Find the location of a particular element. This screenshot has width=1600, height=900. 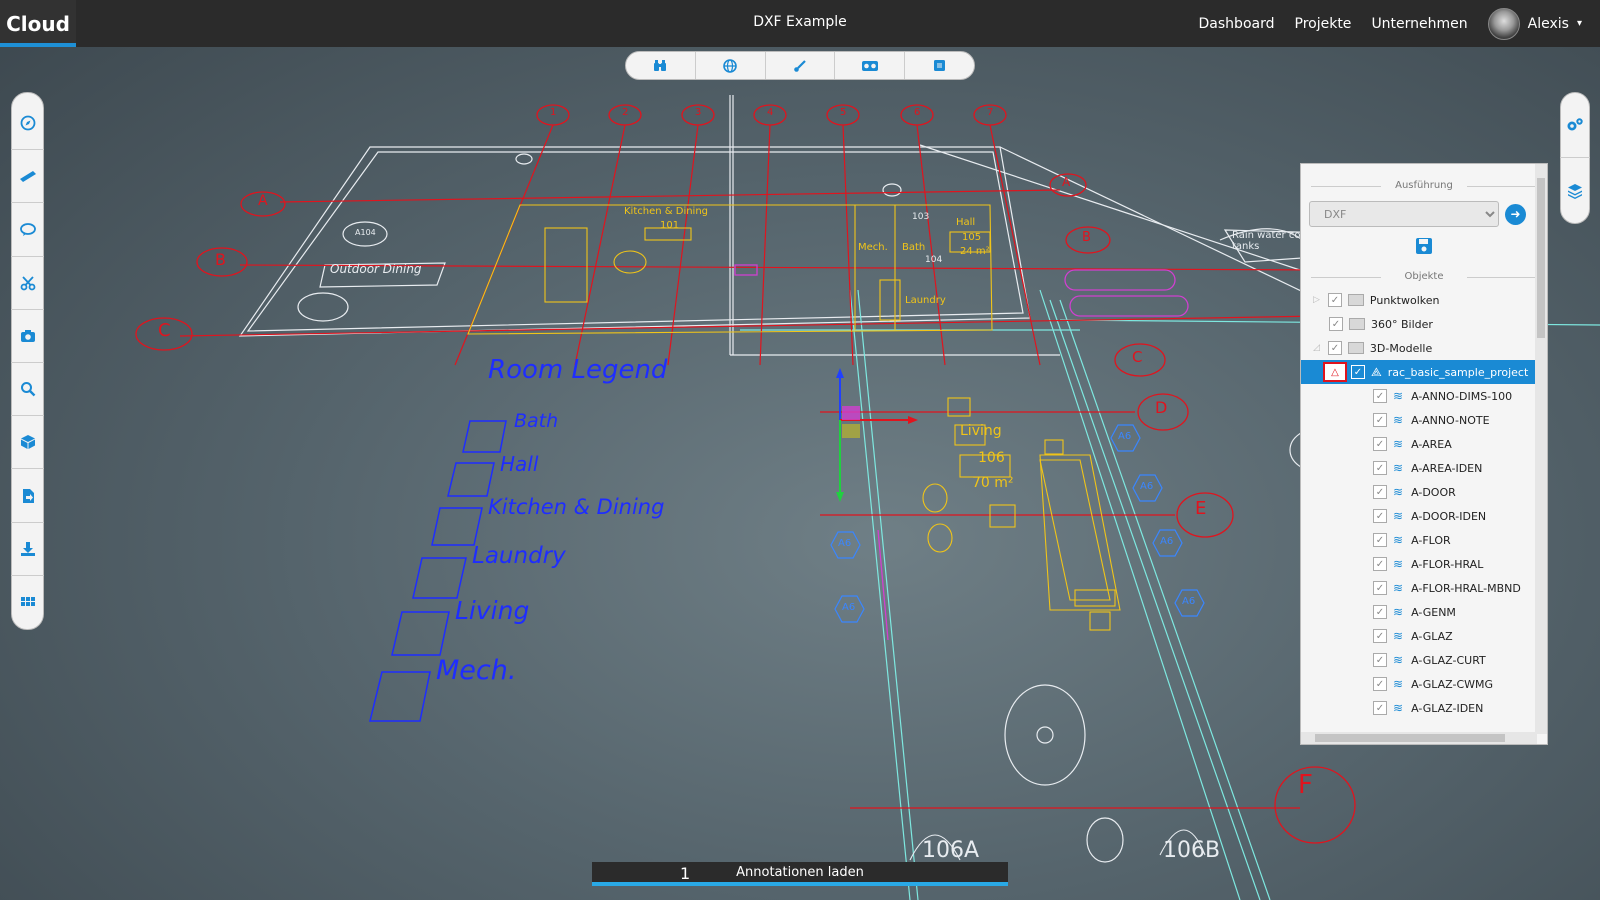

tree-item-layer: ✓ ≋ A-FLOR-HRAL is located at coordinates (1424, 564).